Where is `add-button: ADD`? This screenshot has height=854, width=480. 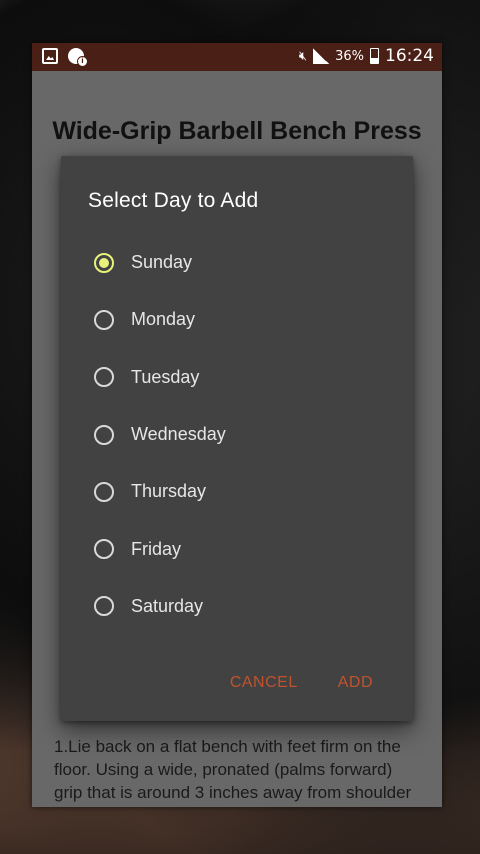 add-button: ADD is located at coordinates (355, 683).